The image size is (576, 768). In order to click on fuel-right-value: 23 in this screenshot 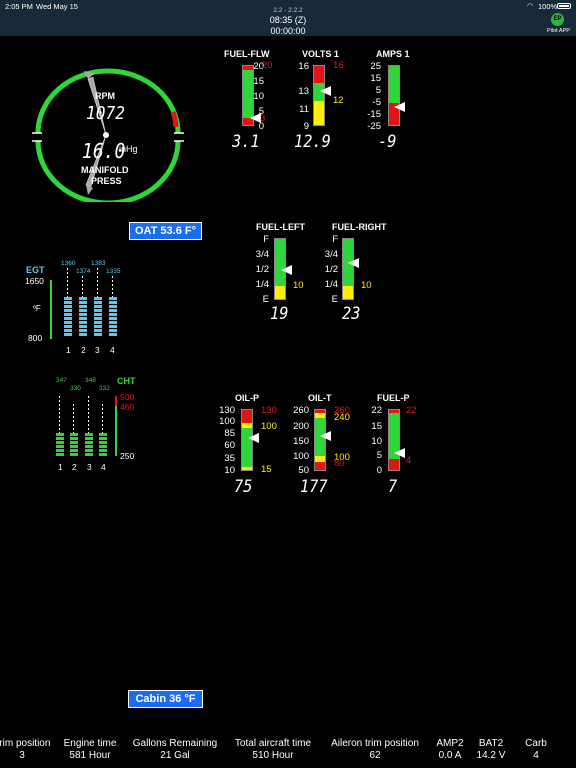, I will do `click(351, 314)`.